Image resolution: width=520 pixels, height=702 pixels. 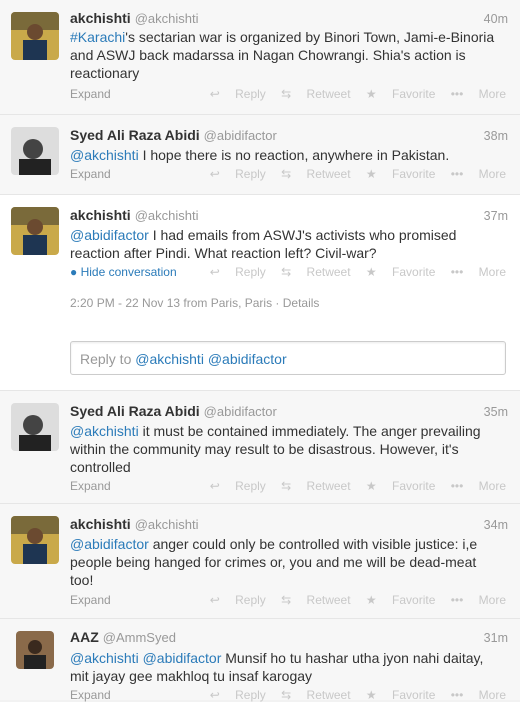 I want to click on conversation-icon: ●, so click(x=74, y=272).